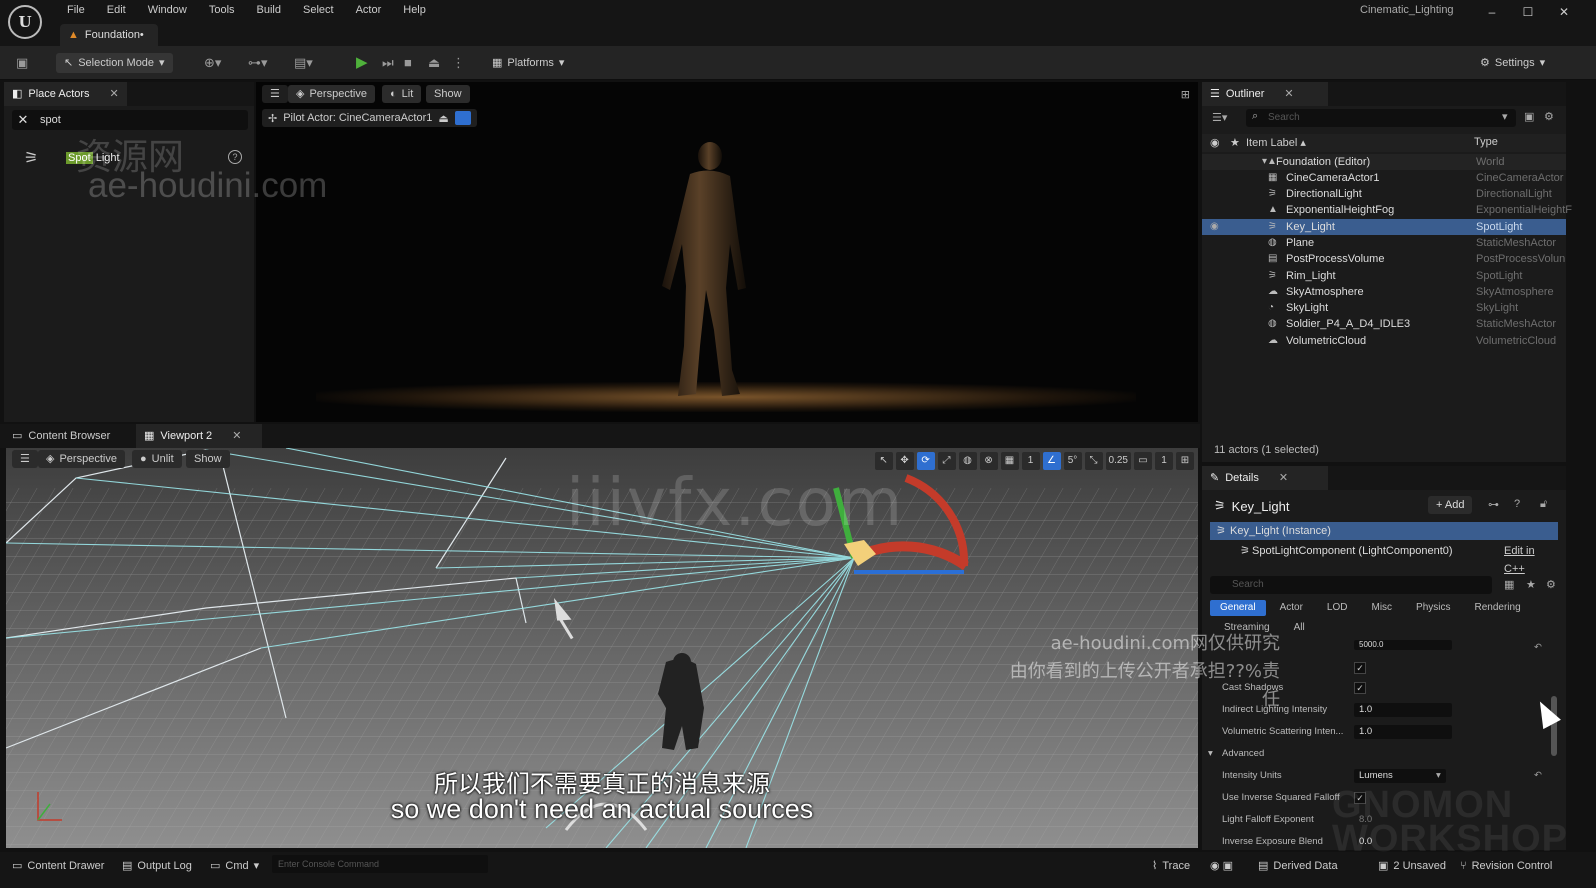  Describe the element at coordinates (157, 866) in the screenshot. I see `output-log-button: ▤ Output Log` at that location.